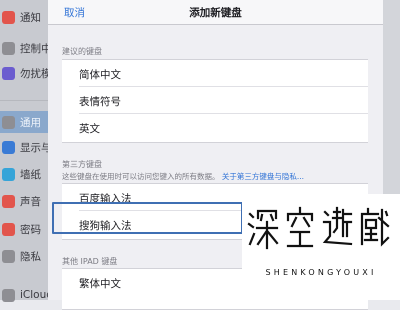  Describe the element at coordinates (30, 174) in the screenshot. I see `sidebar-item-label: 墙纸` at that location.